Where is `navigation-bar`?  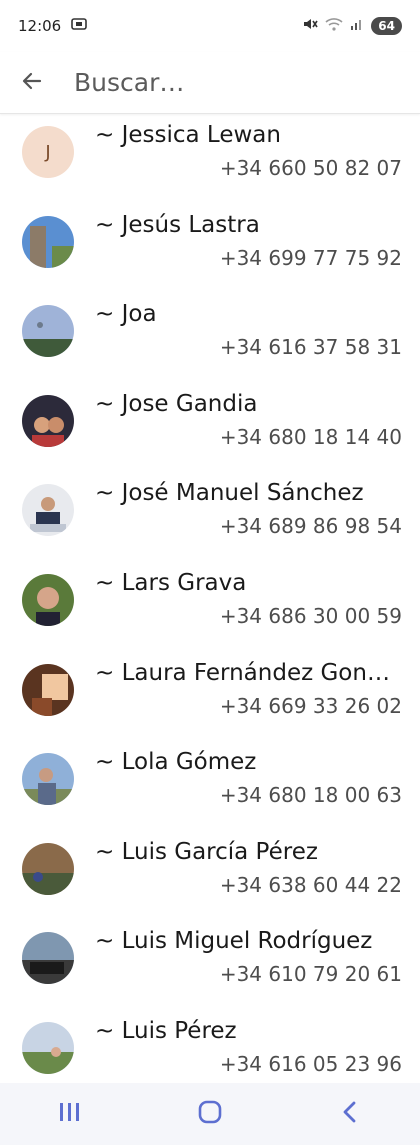 navigation-bar is located at coordinates (210, 1114).